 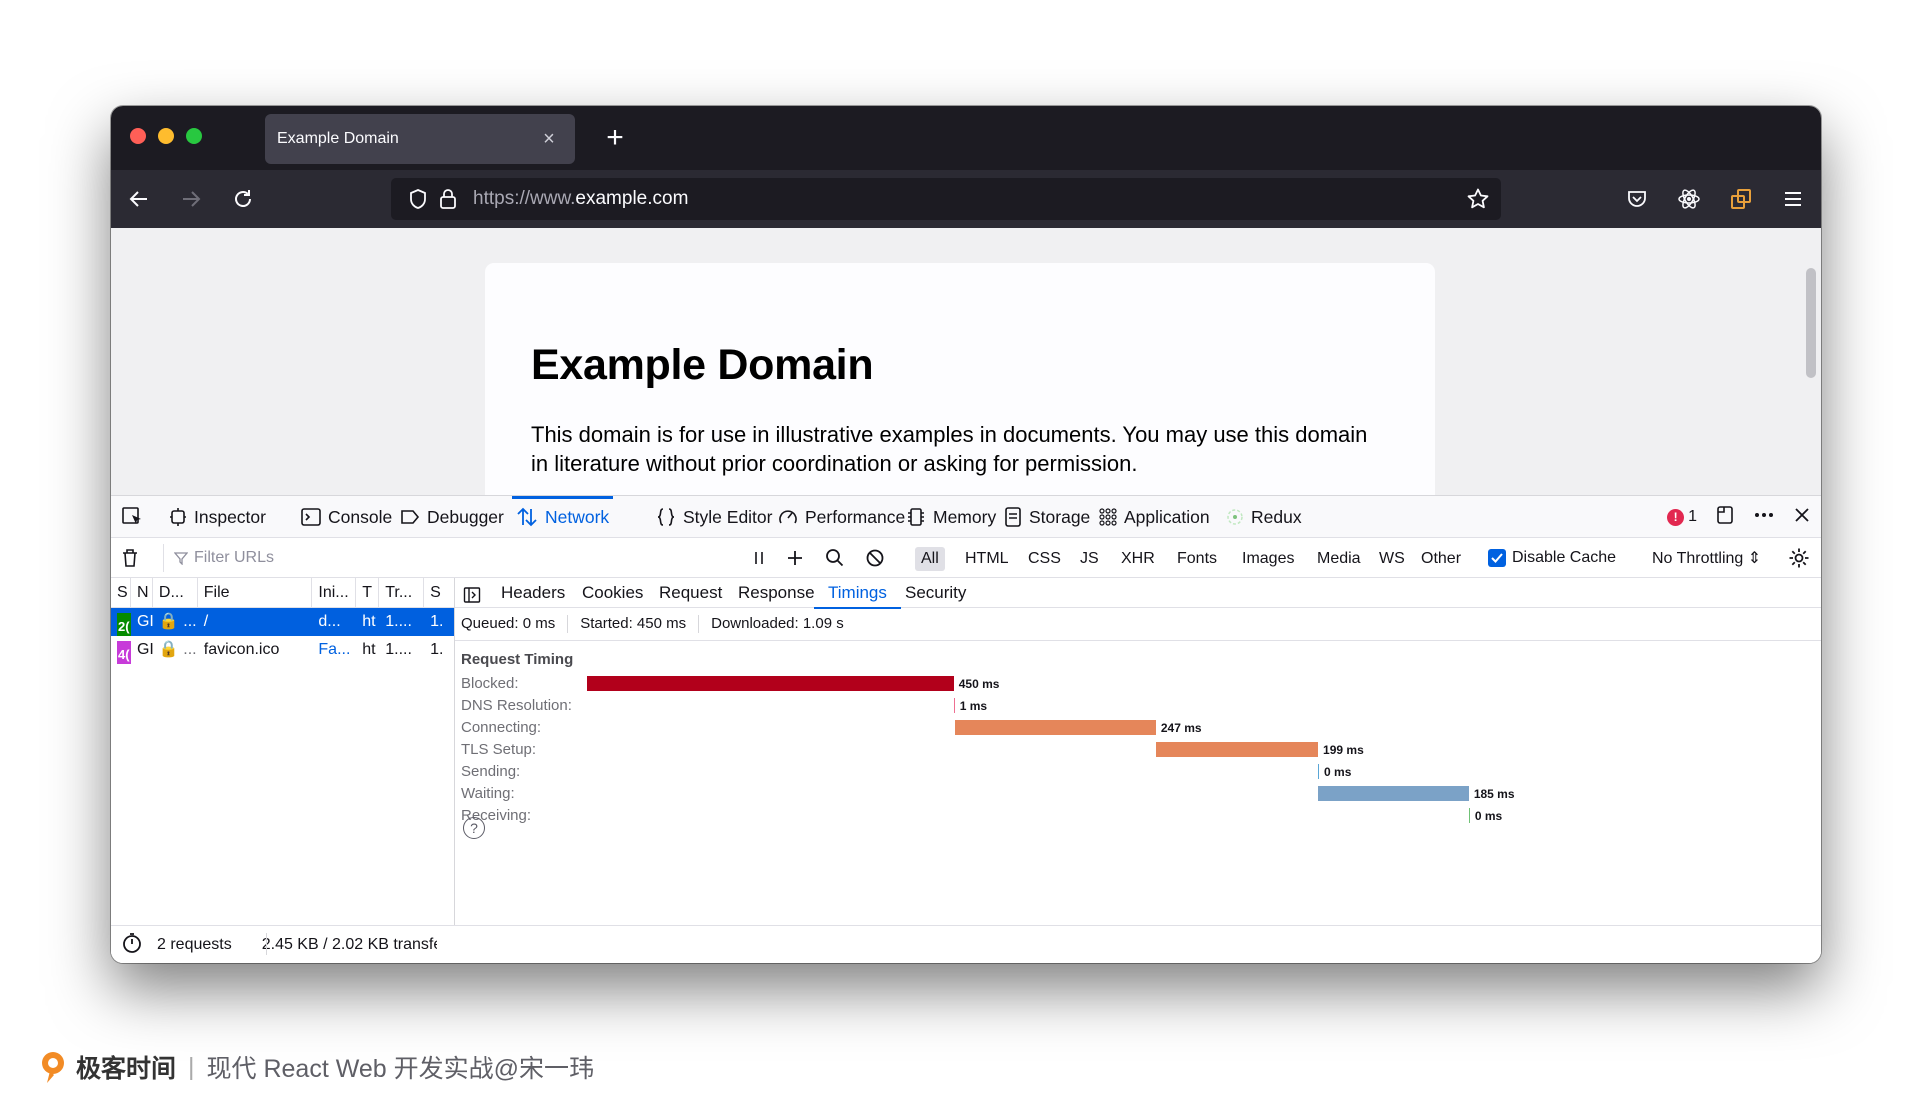 What do you see at coordinates (690, 593) in the screenshot?
I see `tab-request: Request` at bounding box center [690, 593].